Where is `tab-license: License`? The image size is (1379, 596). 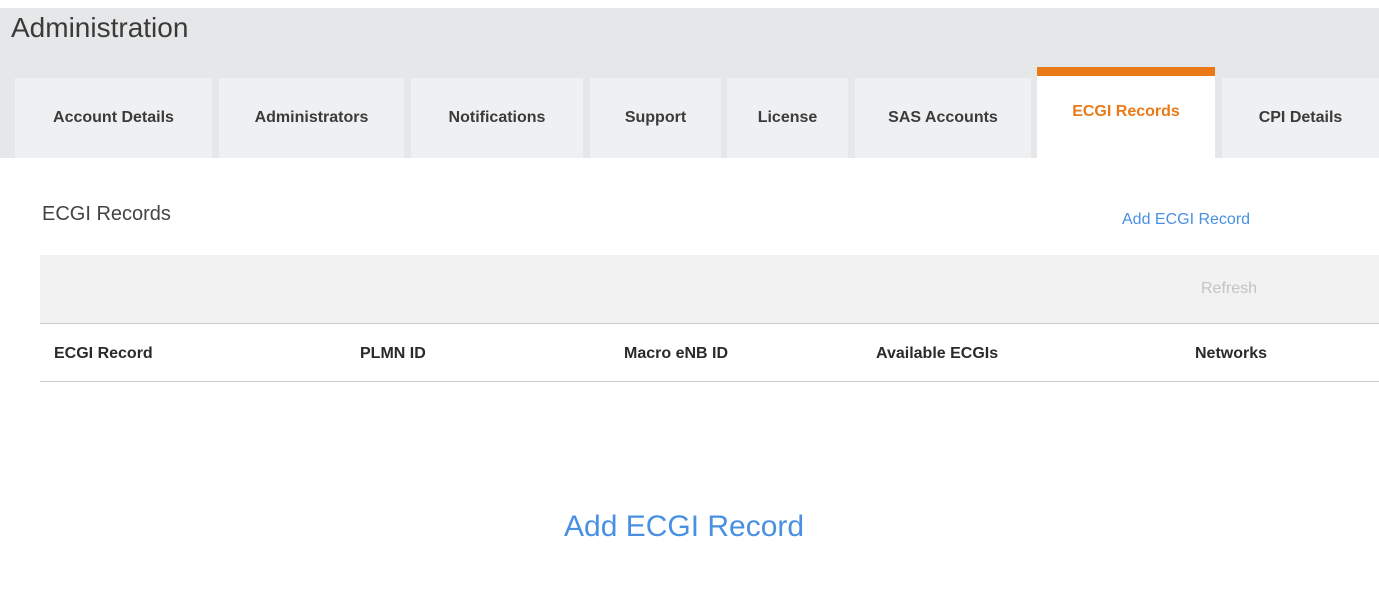 tab-license: License is located at coordinates (787, 118).